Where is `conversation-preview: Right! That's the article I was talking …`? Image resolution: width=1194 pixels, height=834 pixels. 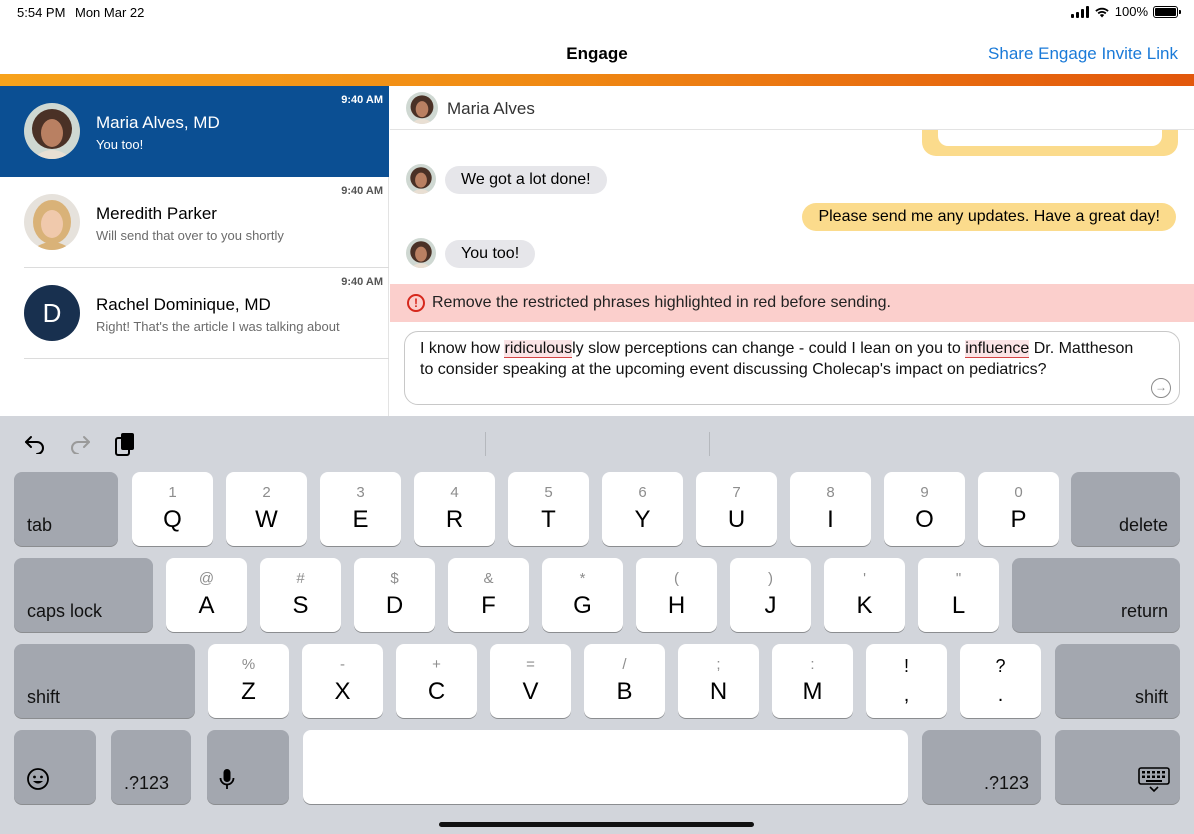 conversation-preview: Right! That's the article I was talking … is located at coordinates (218, 326).